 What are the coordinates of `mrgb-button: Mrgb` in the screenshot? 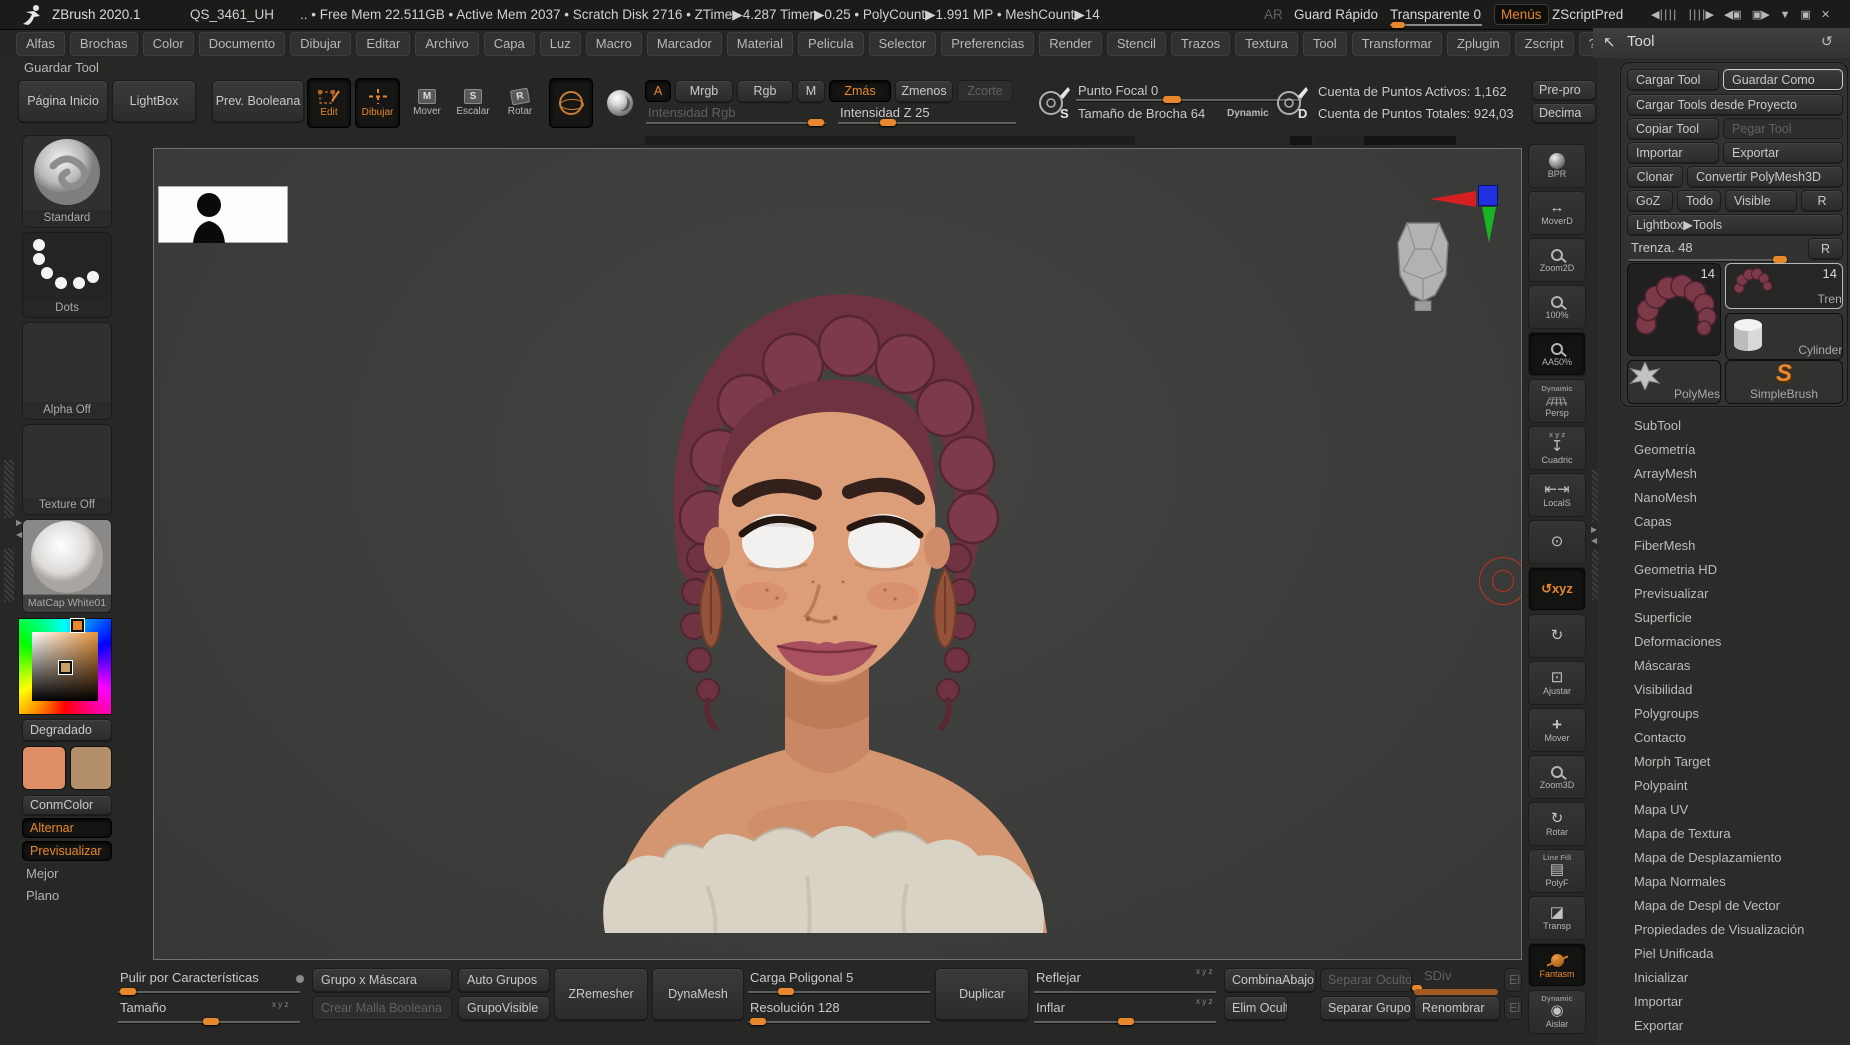 It's located at (704, 91).